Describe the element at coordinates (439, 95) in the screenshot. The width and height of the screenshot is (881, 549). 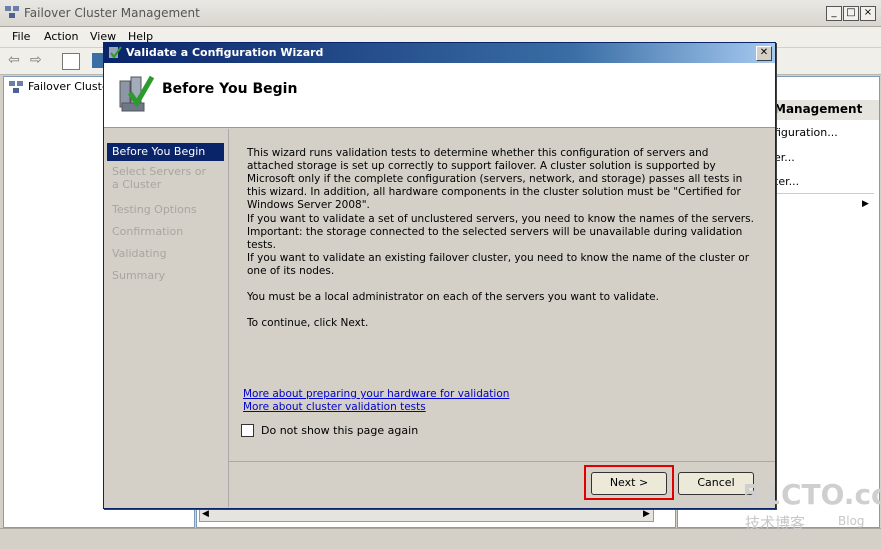
I see `wizard-header: Before You Begin` at that location.